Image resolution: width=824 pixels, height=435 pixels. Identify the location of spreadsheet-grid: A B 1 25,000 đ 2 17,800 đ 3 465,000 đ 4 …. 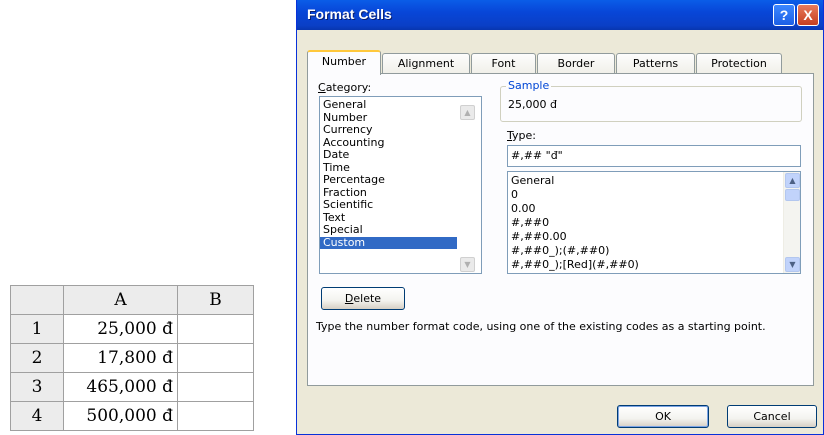
(132, 358).